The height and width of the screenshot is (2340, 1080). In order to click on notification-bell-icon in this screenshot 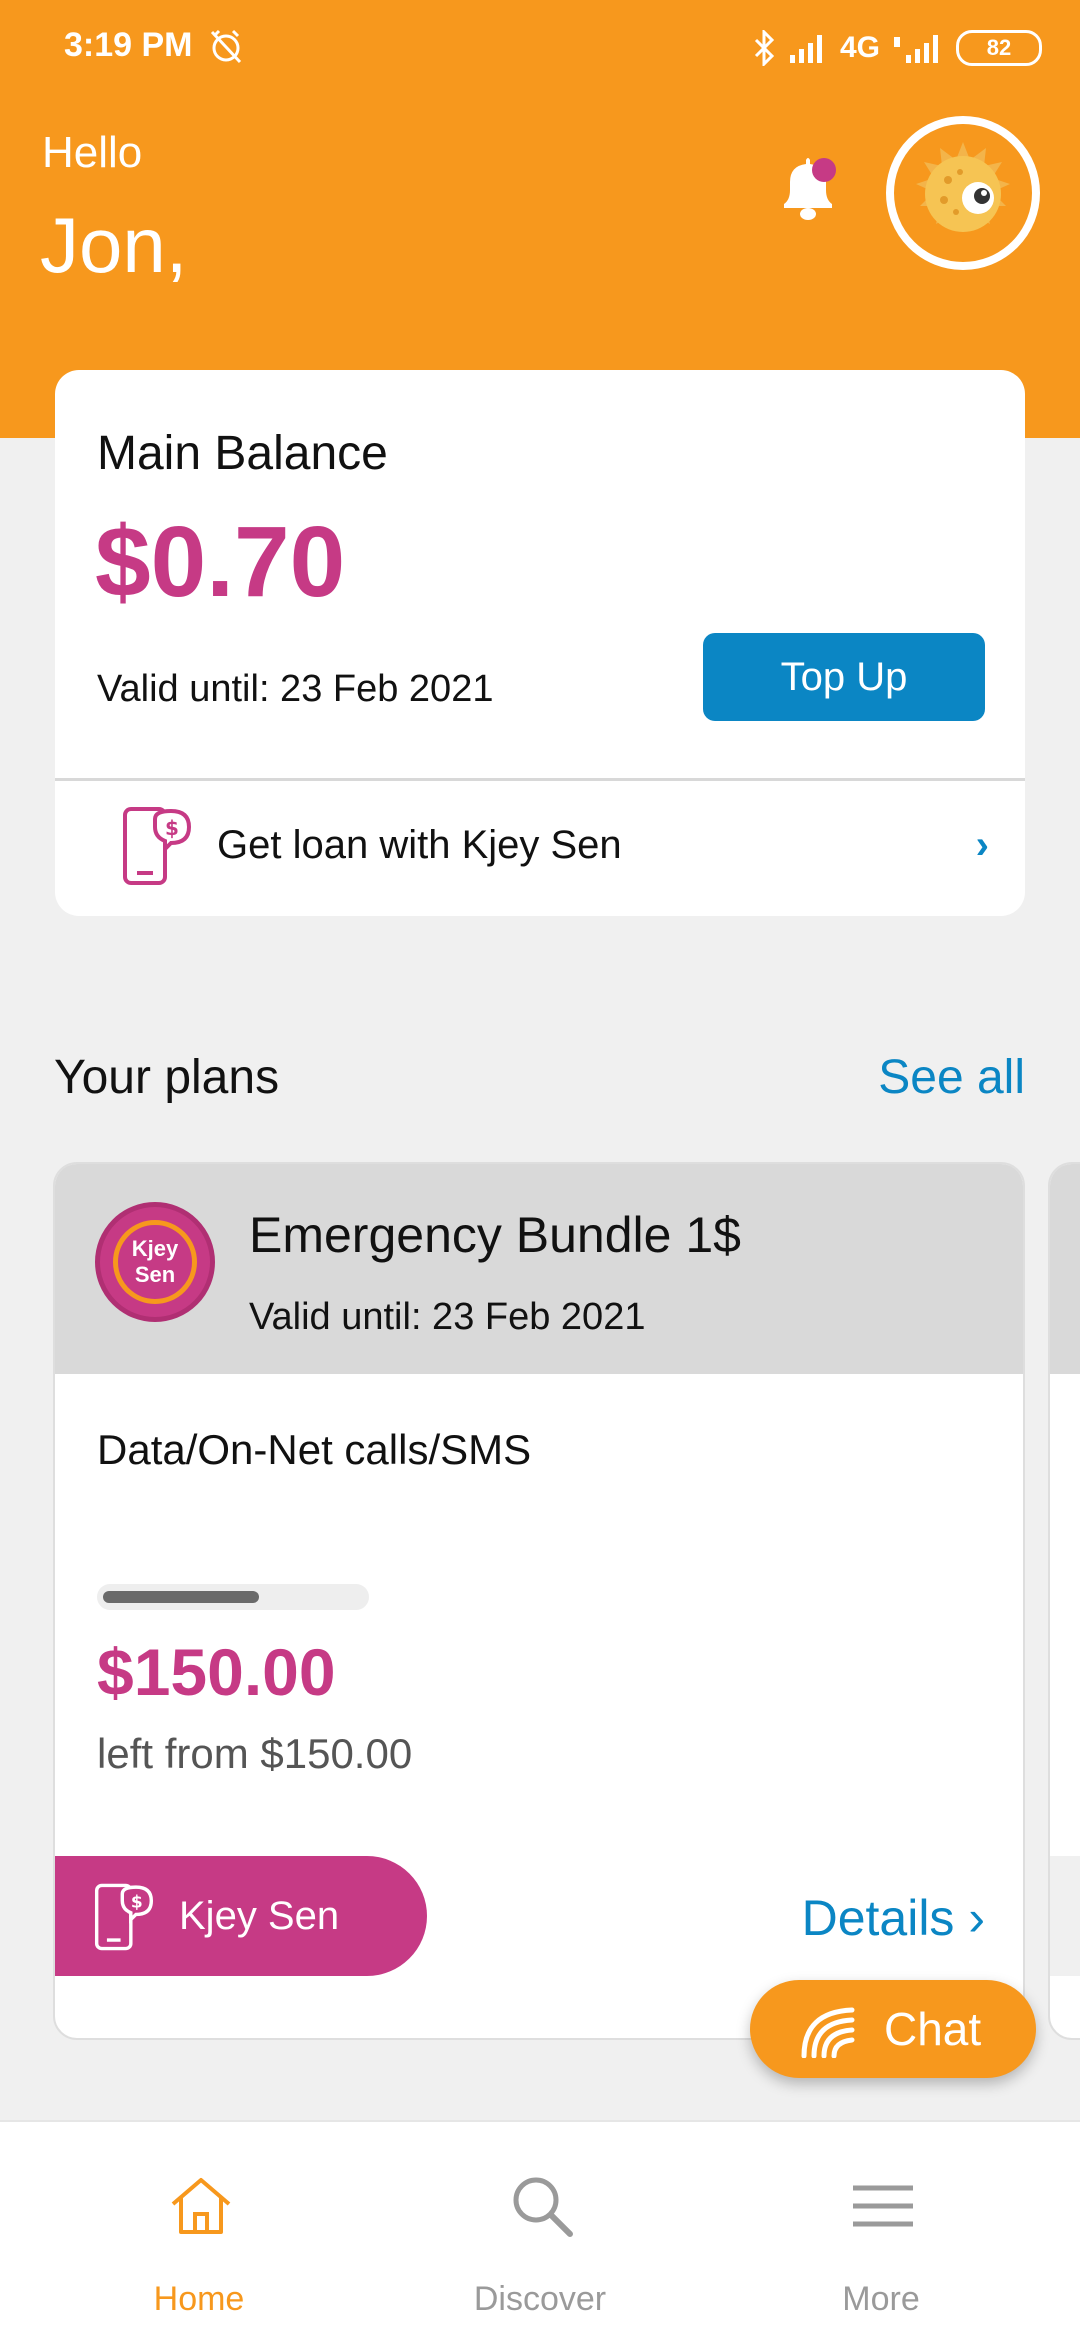, I will do `click(808, 190)`.